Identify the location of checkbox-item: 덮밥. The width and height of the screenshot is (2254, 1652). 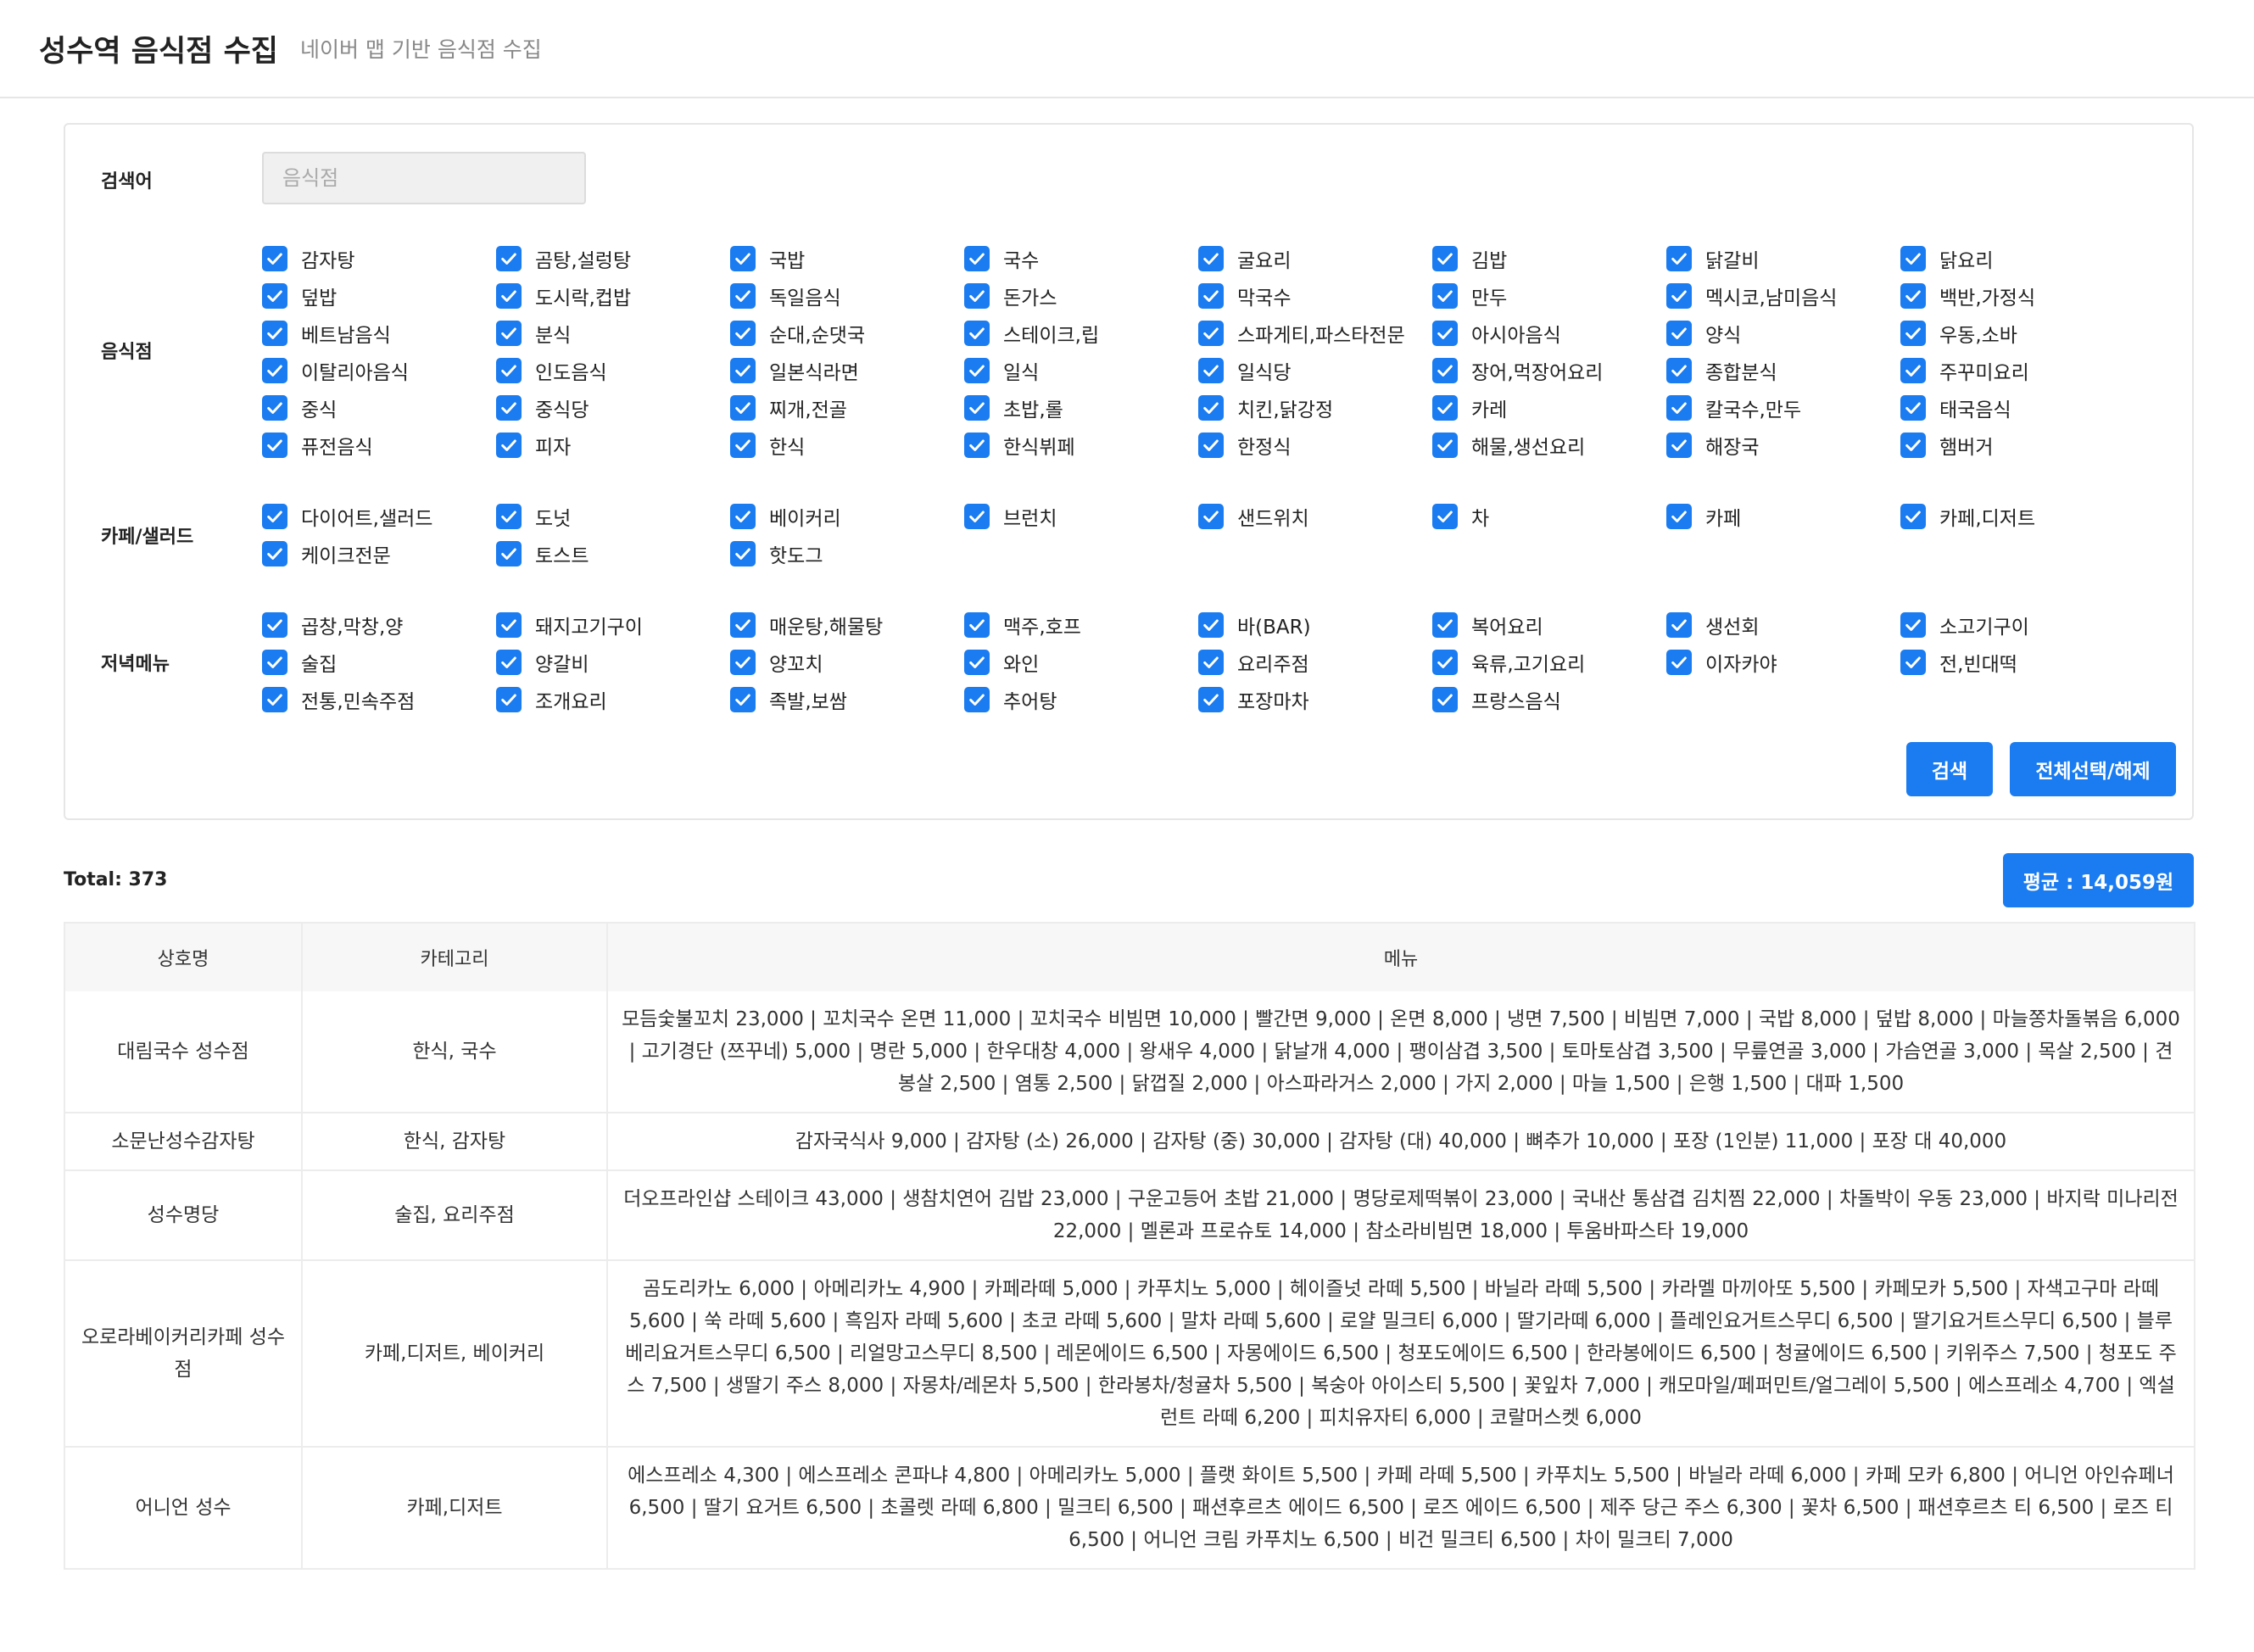
(379, 296).